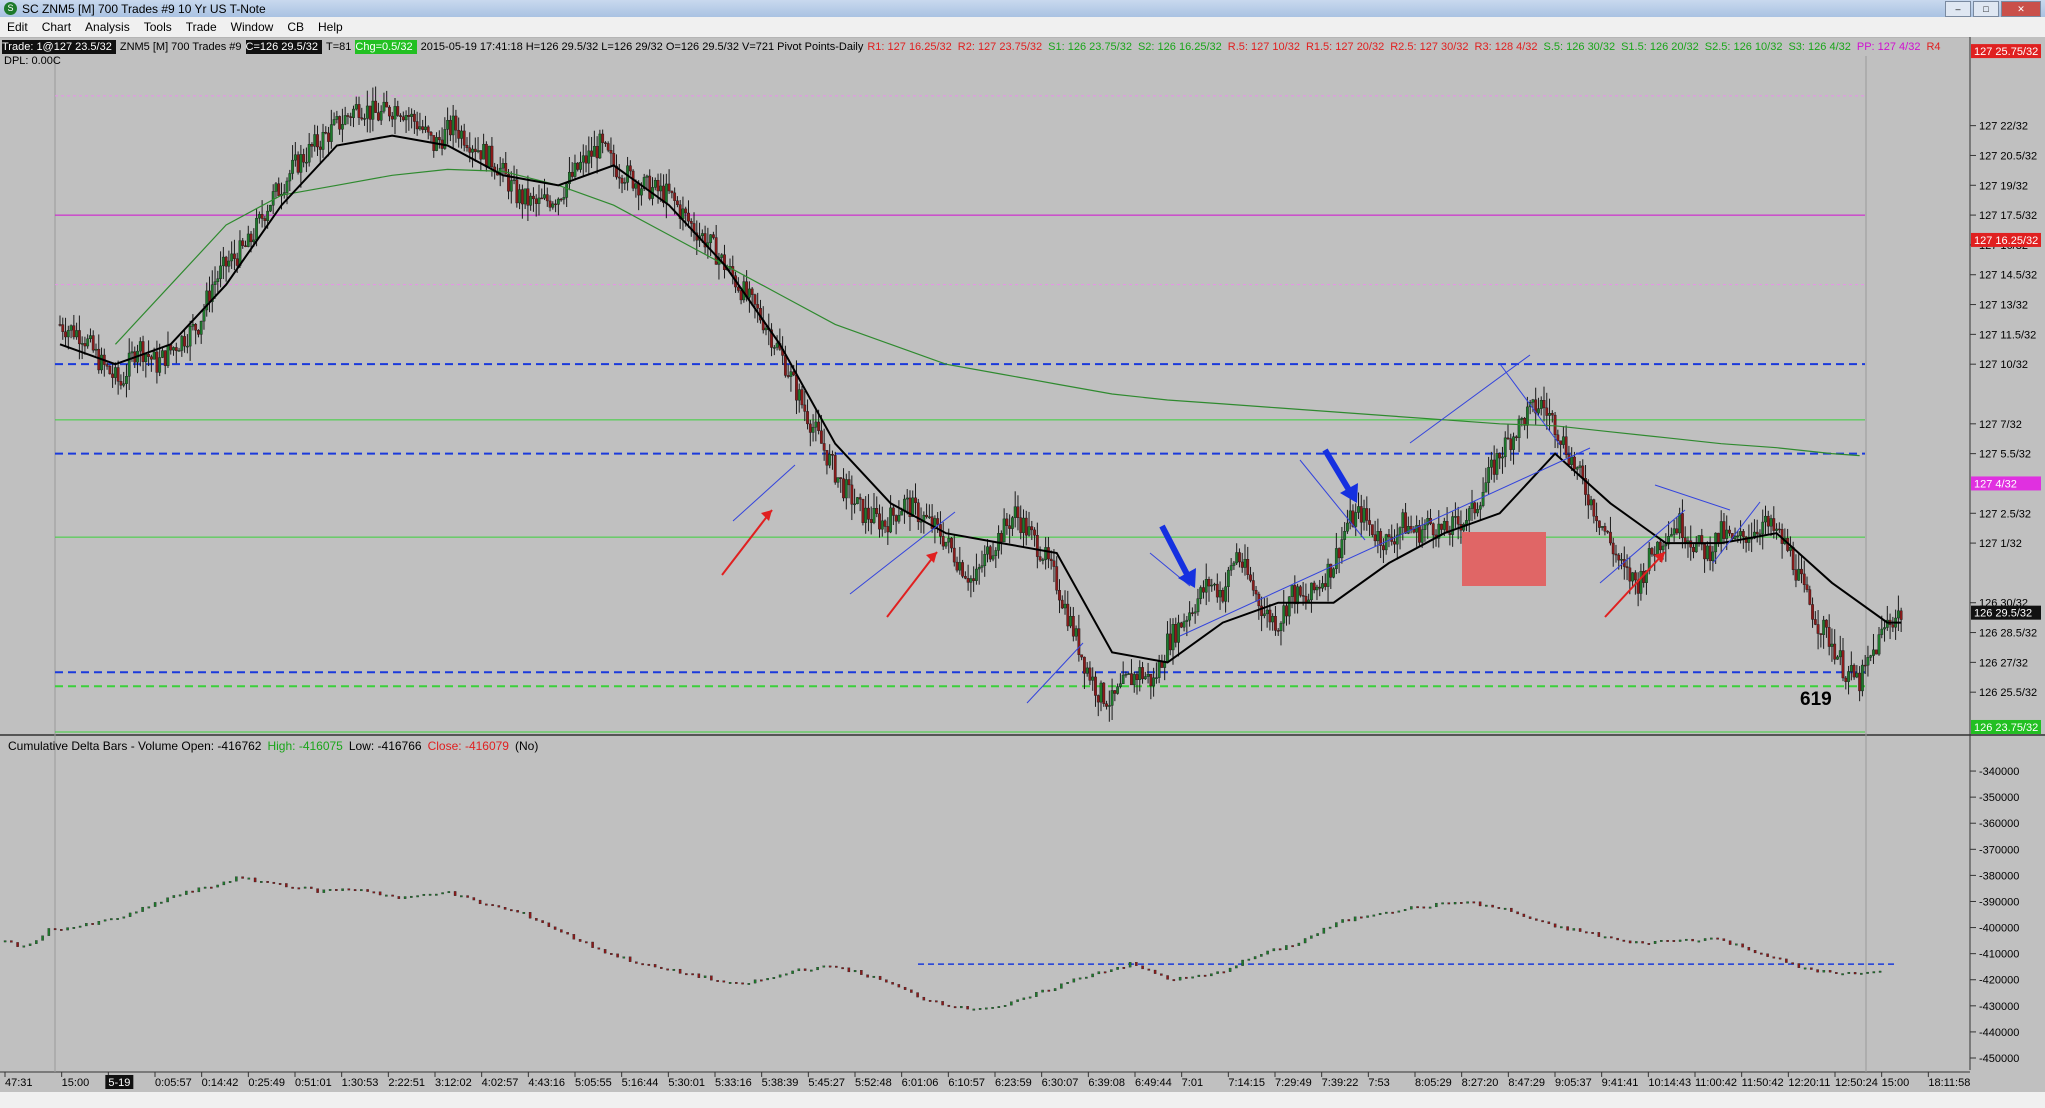 Image resolution: width=2045 pixels, height=1108 pixels. Describe the element at coordinates (873, 1083) in the screenshot. I see `time-label: 5:52:48` at that location.